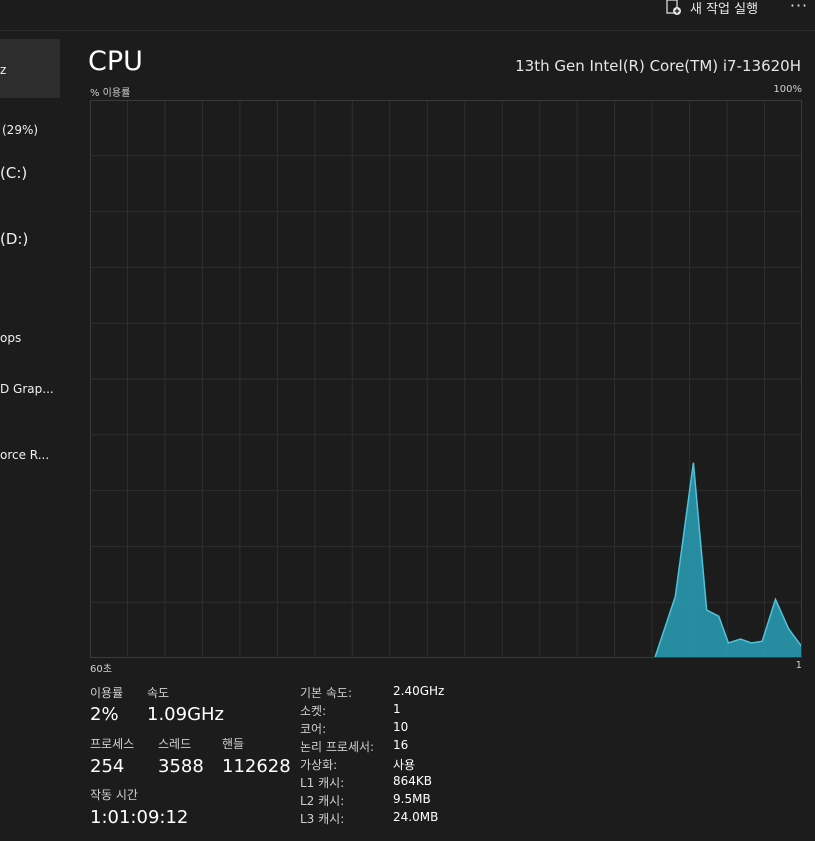  What do you see at coordinates (115, 61) in the screenshot?
I see `page-title: CPU` at bounding box center [115, 61].